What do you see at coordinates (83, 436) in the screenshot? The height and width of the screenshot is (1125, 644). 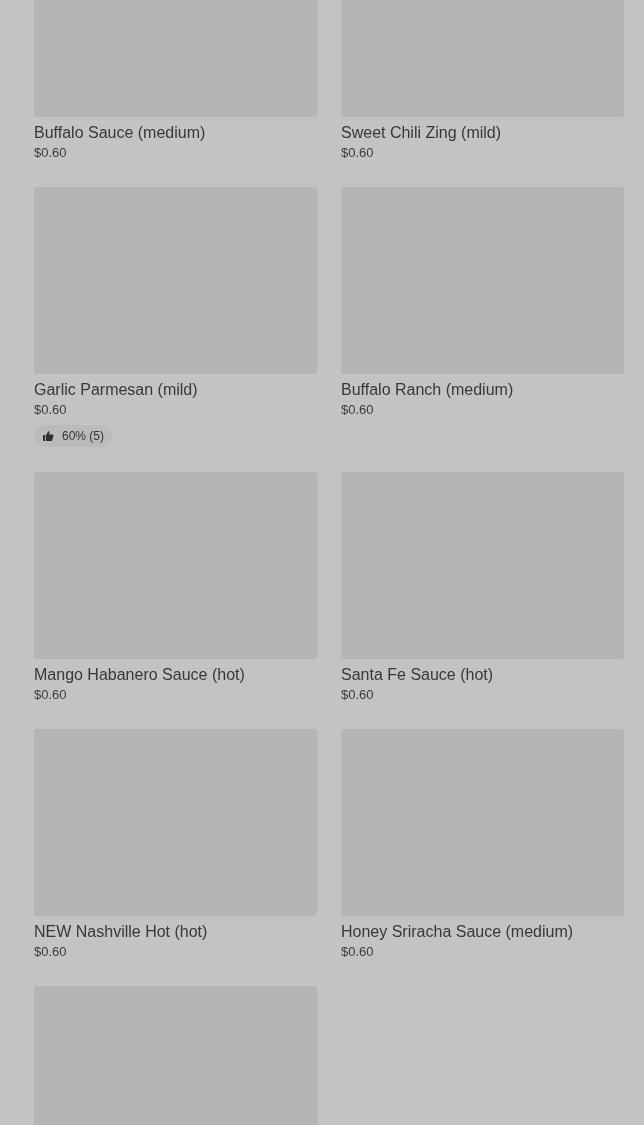 I see `rating-text: 60% (5)` at bounding box center [83, 436].